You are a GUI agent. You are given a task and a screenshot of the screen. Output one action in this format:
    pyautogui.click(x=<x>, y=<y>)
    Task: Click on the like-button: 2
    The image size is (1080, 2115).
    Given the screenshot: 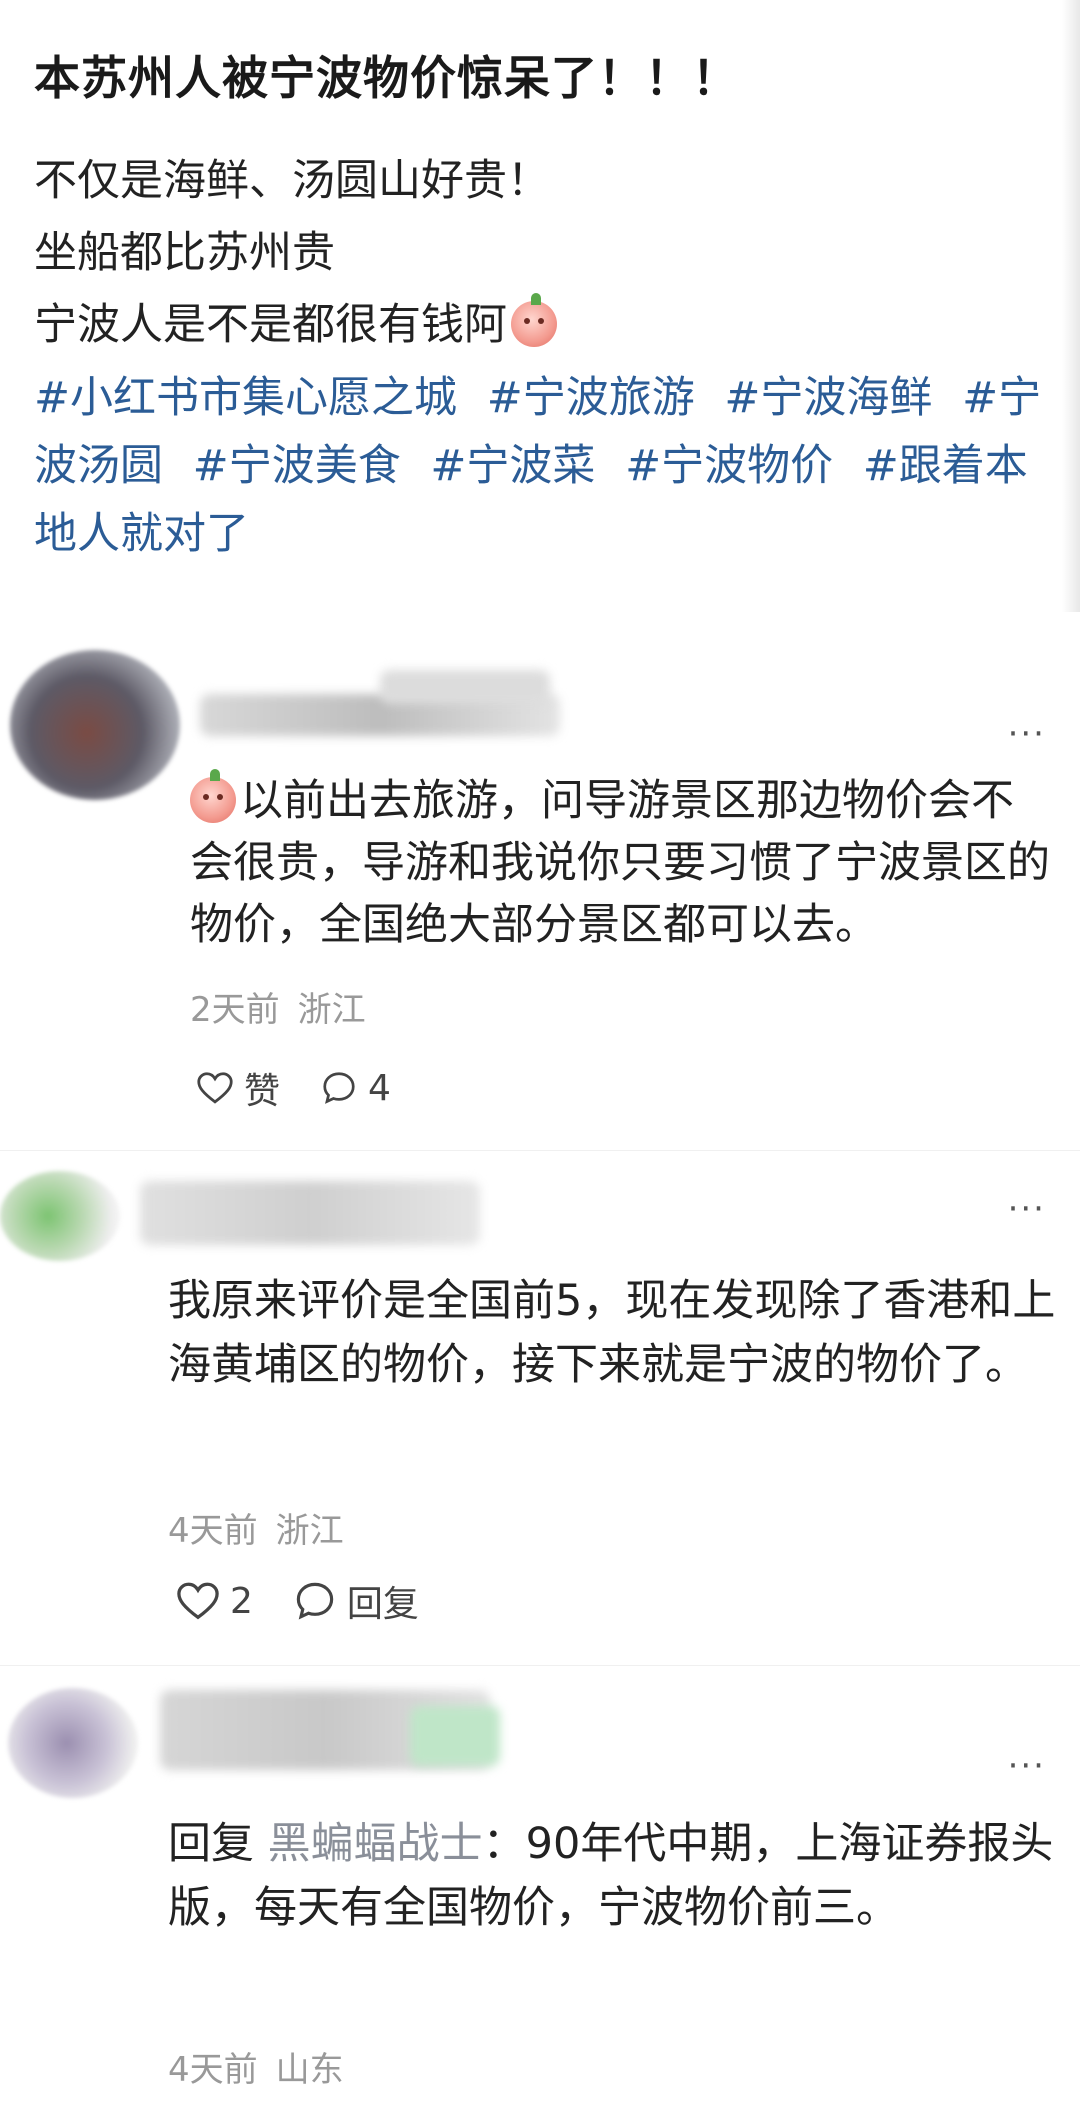 What is the action you would take?
    pyautogui.click(x=214, y=1601)
    